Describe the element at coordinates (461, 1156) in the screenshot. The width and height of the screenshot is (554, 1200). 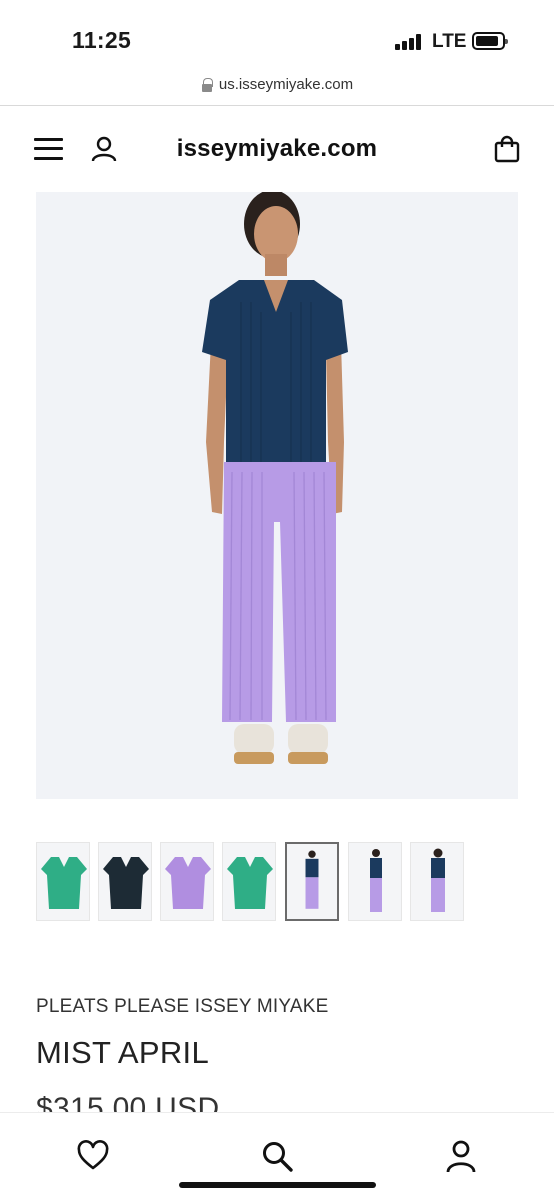
I see `account-icon` at that location.